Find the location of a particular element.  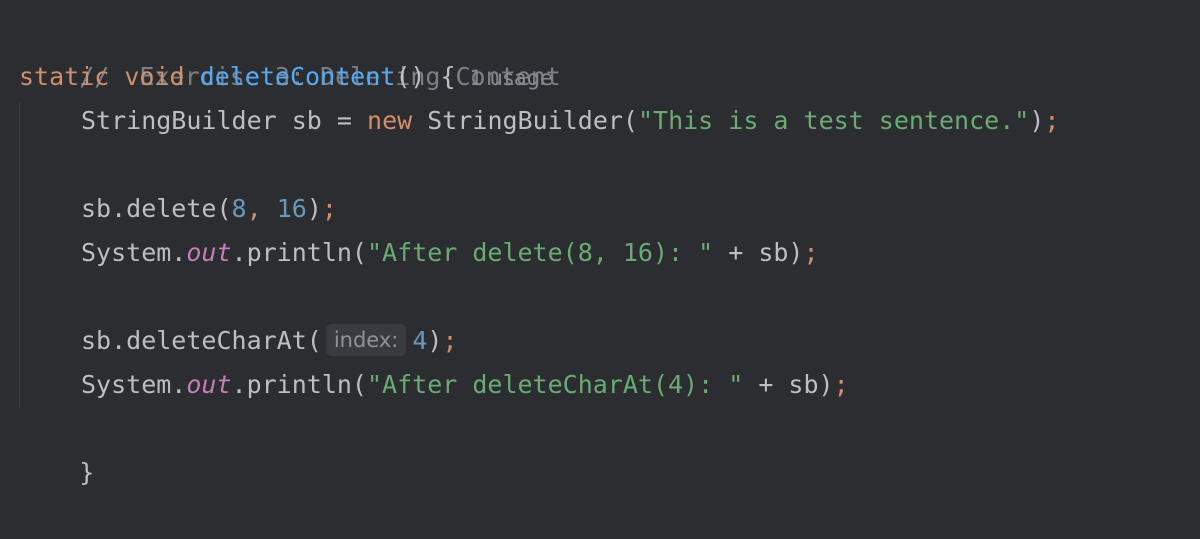

code-line-closing-brace: } is located at coordinates (56, 447).